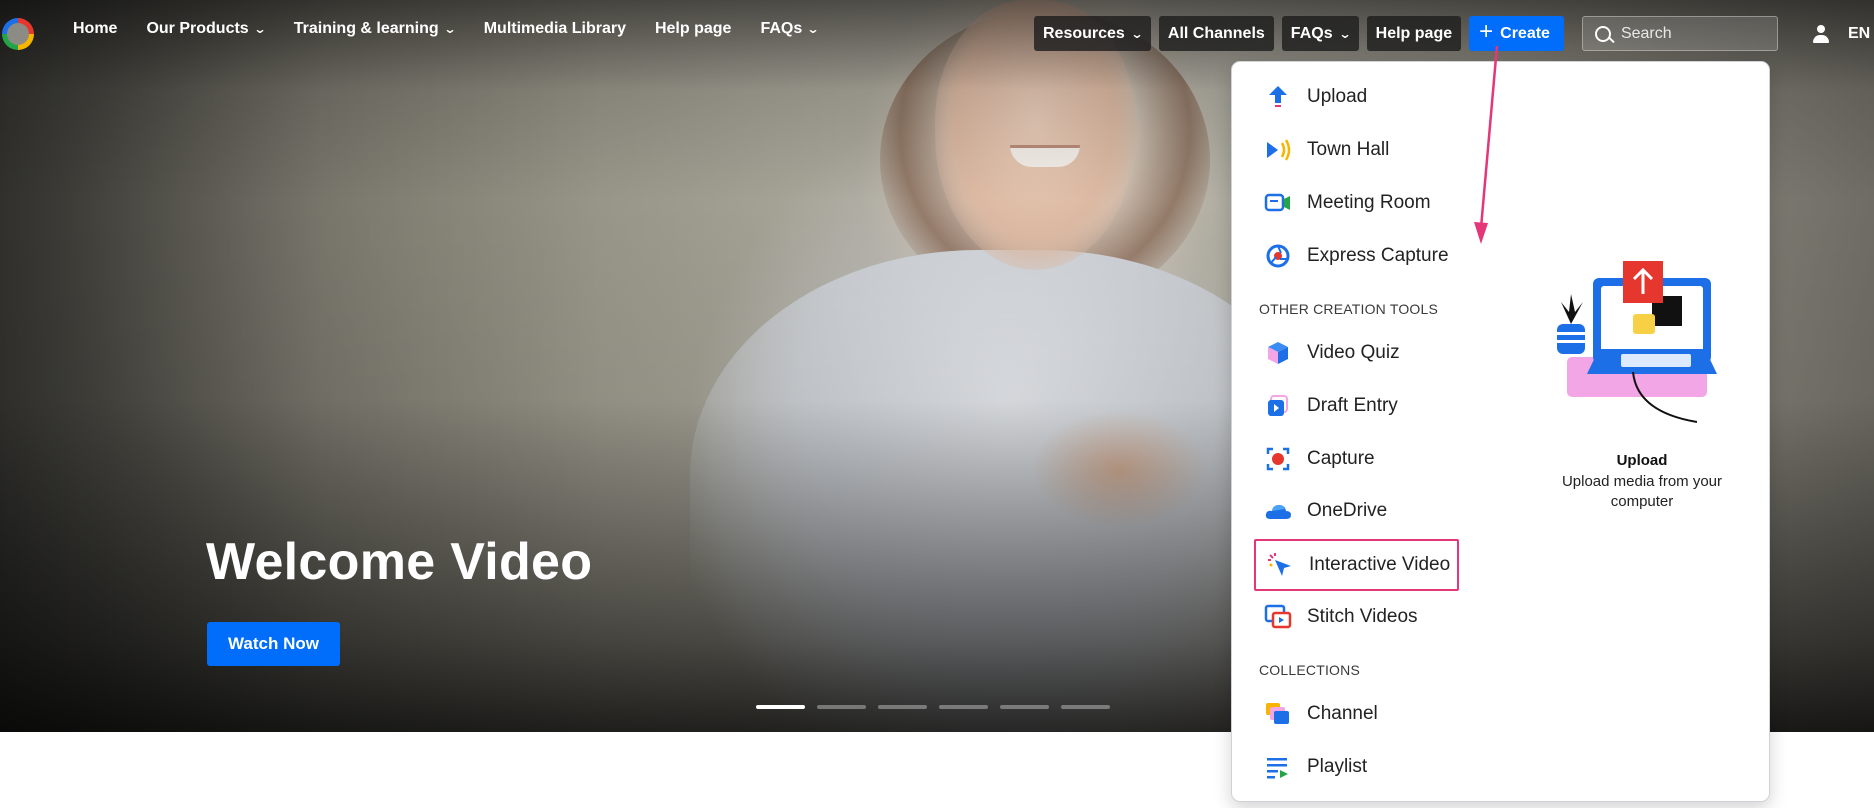 Image resolution: width=1874 pixels, height=808 pixels. What do you see at coordinates (1337, 766) in the screenshot?
I see `menu-item-label: Playlist` at bounding box center [1337, 766].